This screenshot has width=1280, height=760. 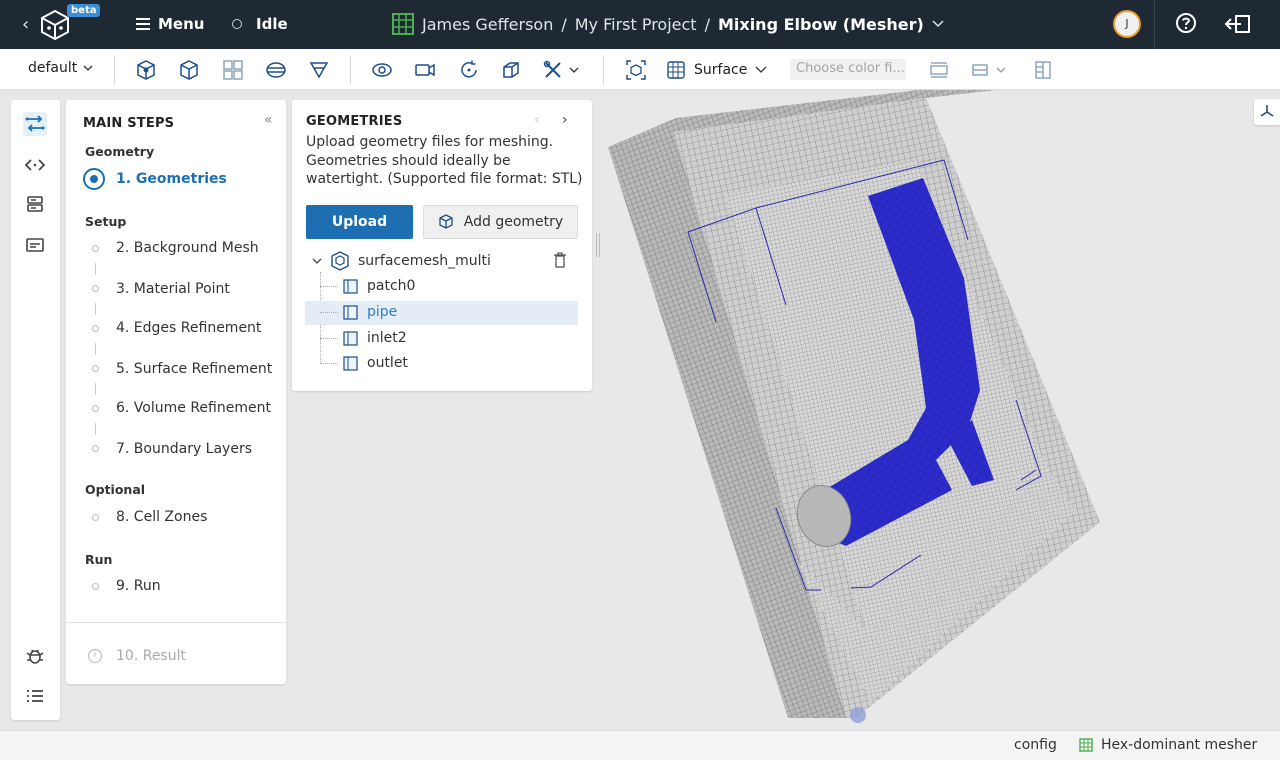 I want to click on step-surface-refinement: 5. Surface Refinement, so click(x=194, y=369).